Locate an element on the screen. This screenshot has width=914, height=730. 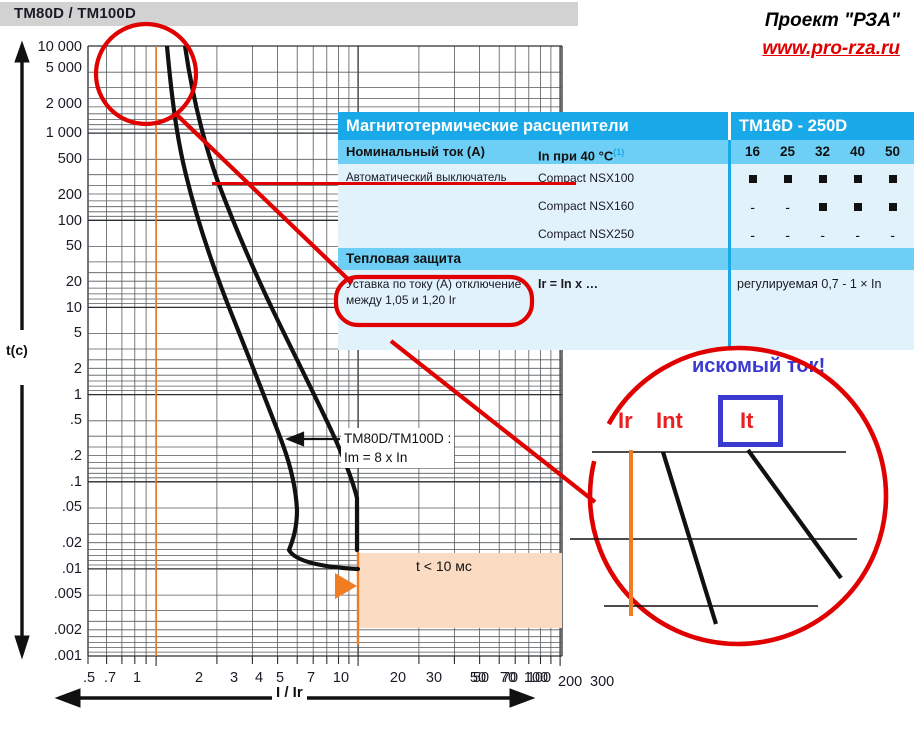
rating-16: 16 is located at coordinates (752, 151).